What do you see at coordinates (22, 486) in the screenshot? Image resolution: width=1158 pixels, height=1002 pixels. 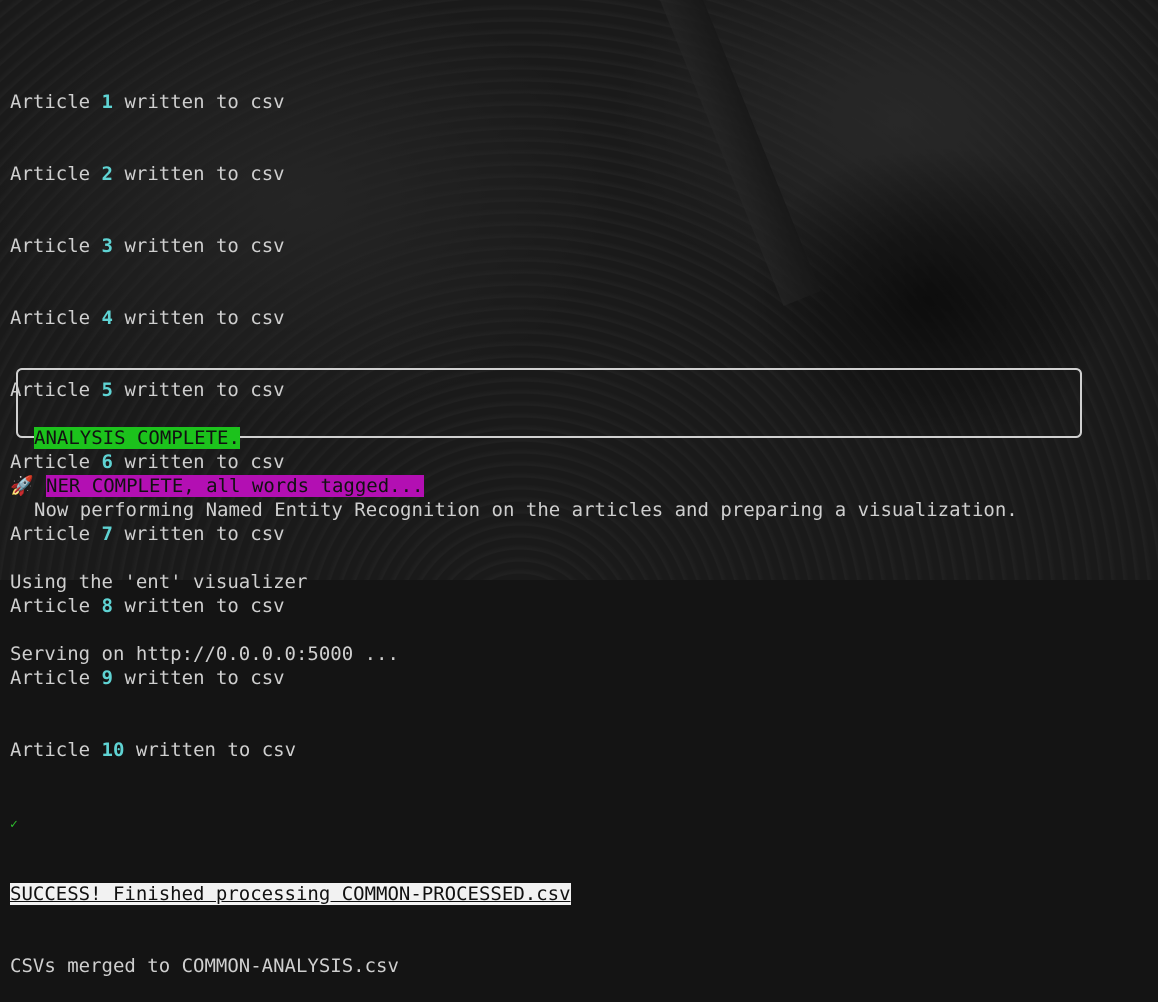 I see `rocket-icon: 🚀` at bounding box center [22, 486].